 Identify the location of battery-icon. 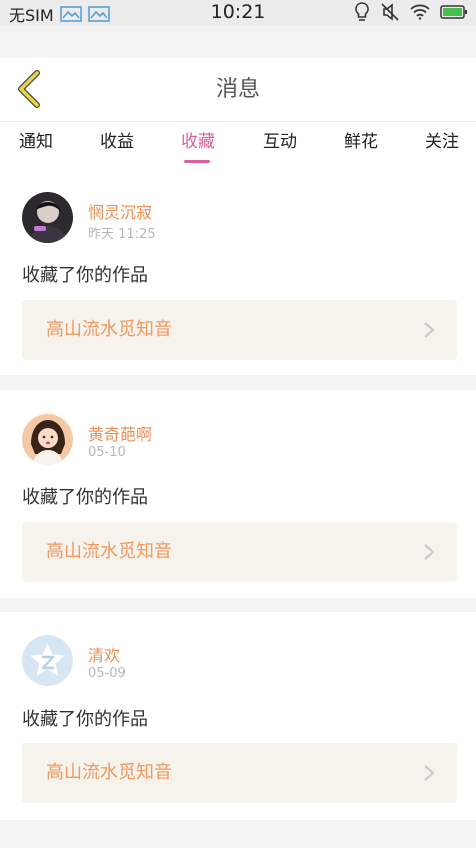
(453, 12).